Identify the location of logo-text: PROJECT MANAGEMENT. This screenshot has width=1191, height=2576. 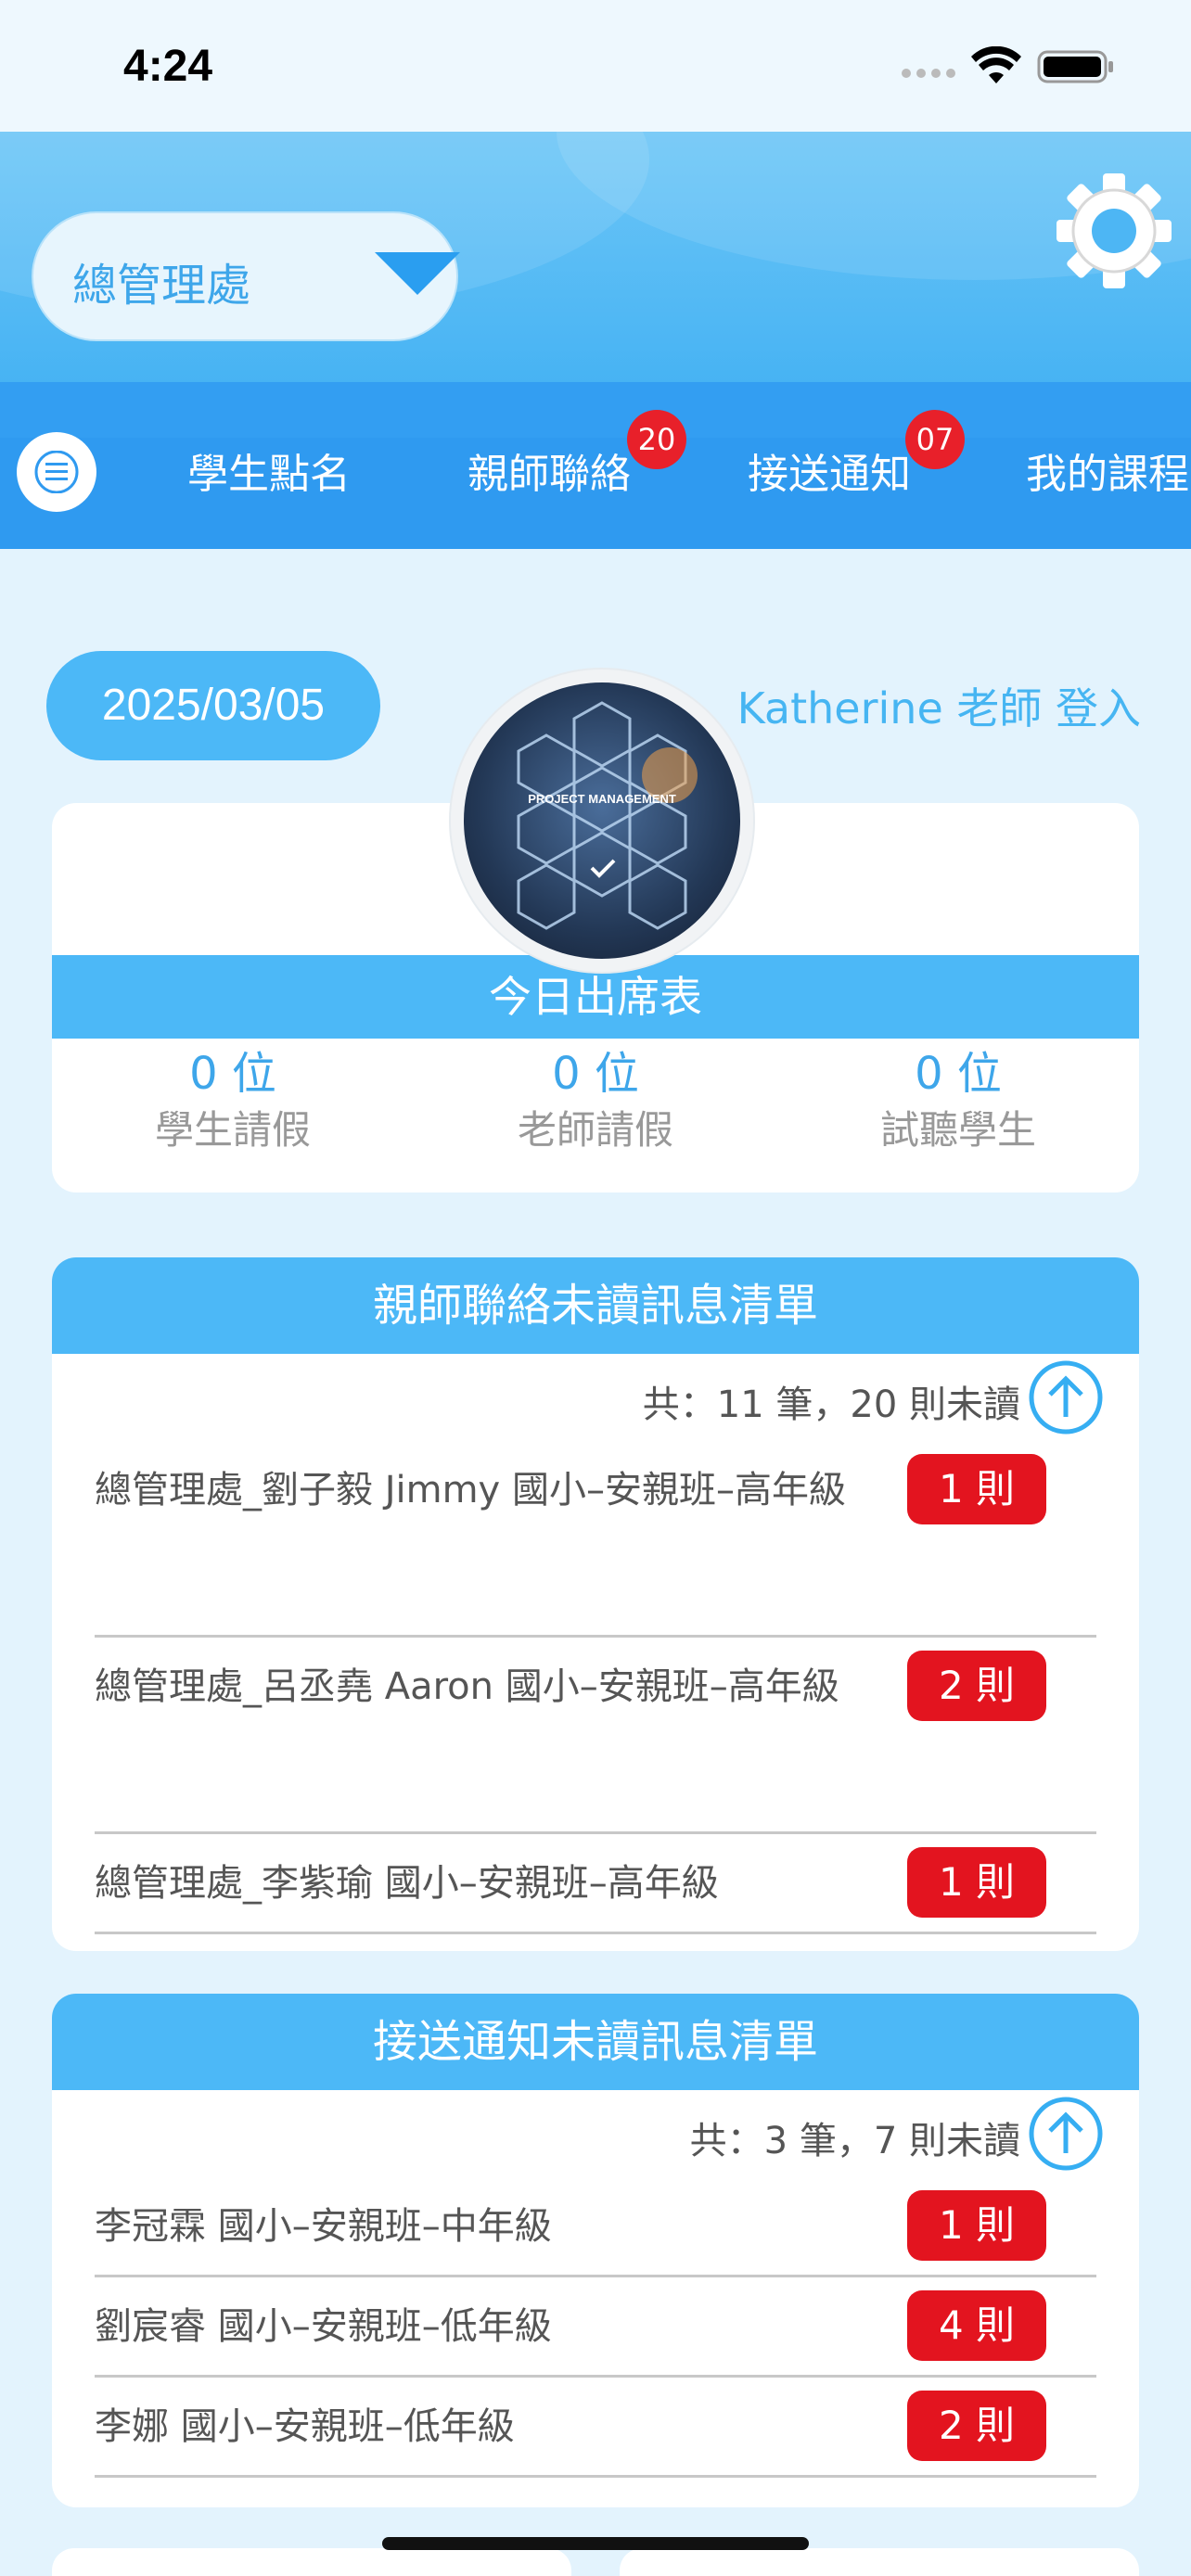
(602, 799).